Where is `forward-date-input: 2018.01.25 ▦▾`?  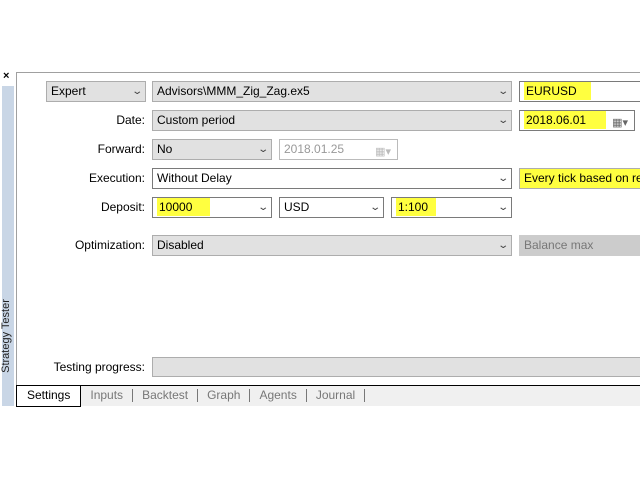 forward-date-input: 2018.01.25 ▦▾ is located at coordinates (338, 149).